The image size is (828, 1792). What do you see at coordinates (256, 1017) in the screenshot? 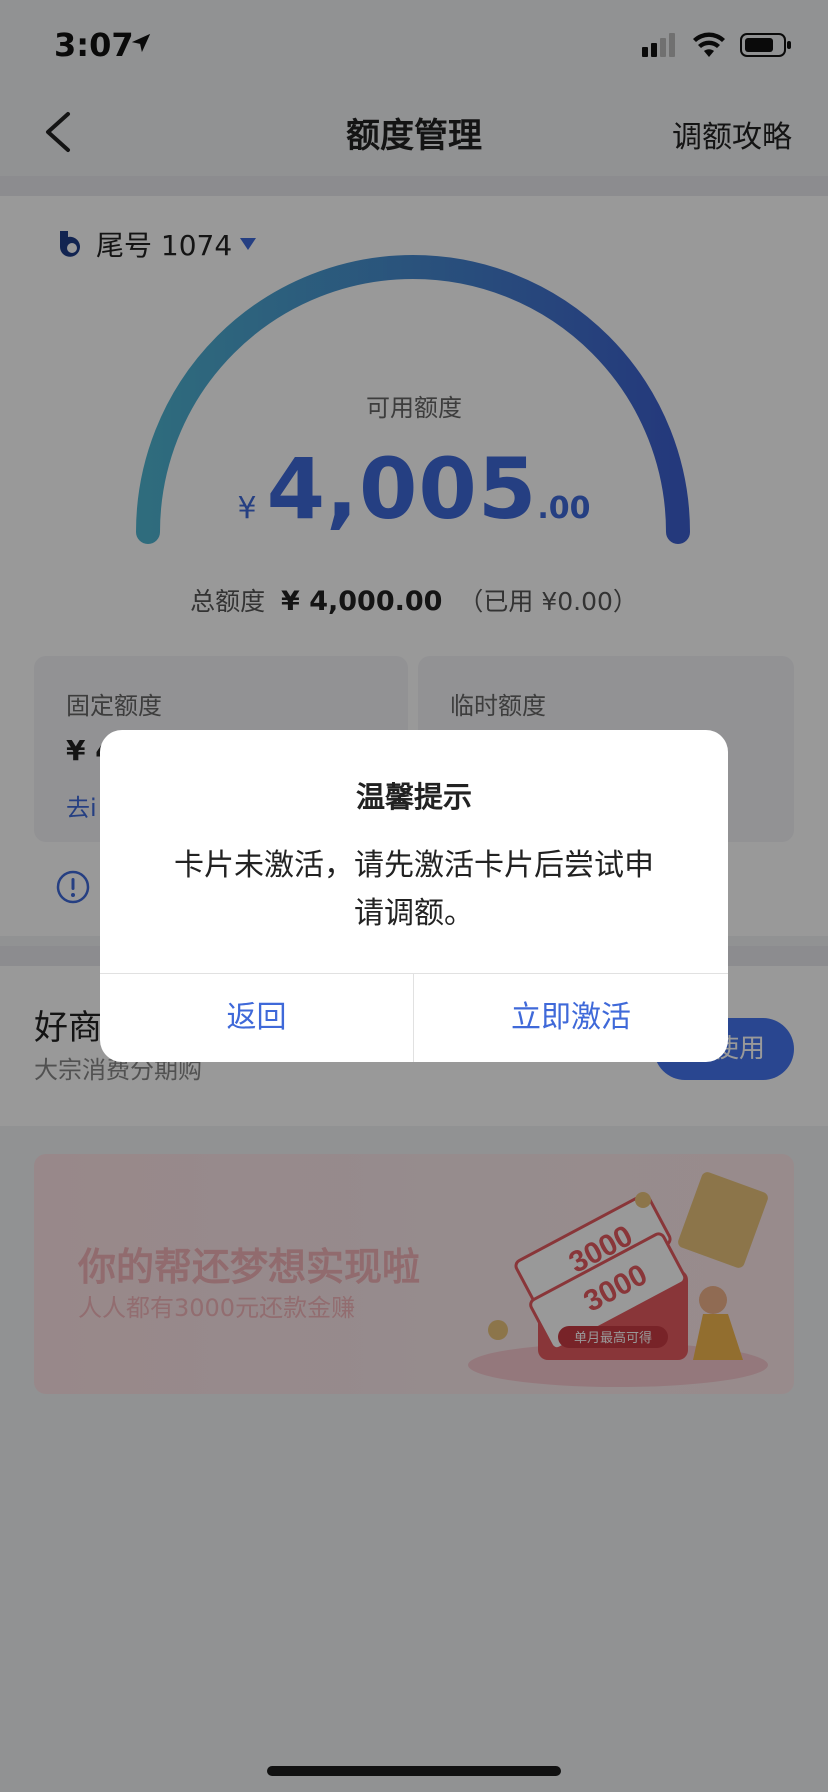
I see `dialog-cancel-button: 返回` at bounding box center [256, 1017].